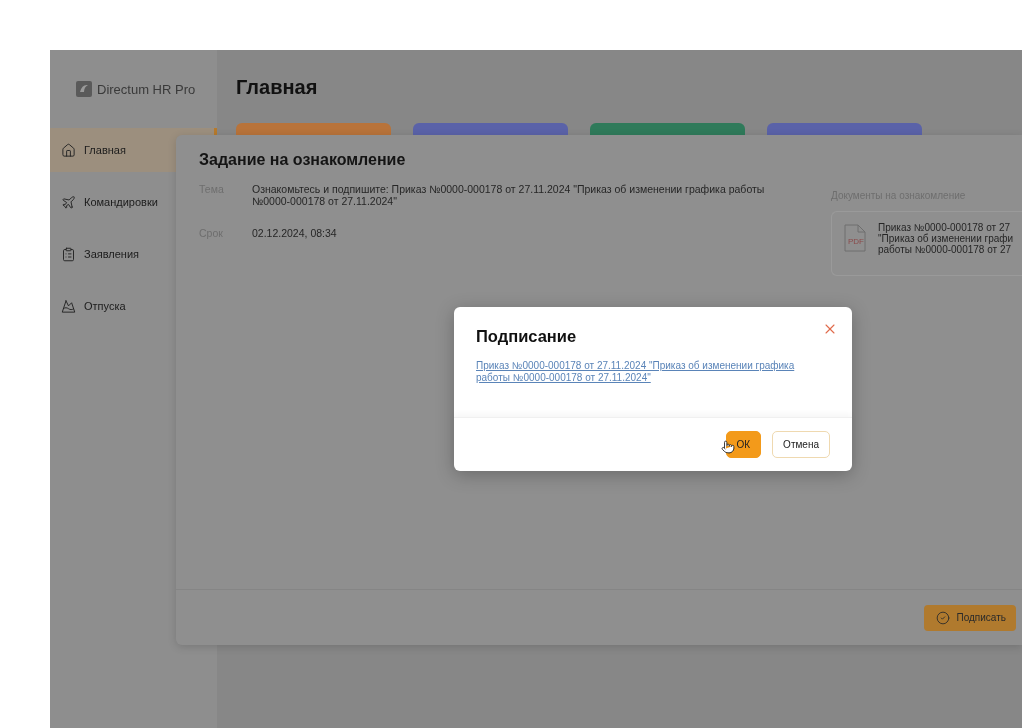 This screenshot has height=728, width=1022. Describe the element at coordinates (133, 306) in the screenshot. I see `nav-item: Отпуска` at that location.